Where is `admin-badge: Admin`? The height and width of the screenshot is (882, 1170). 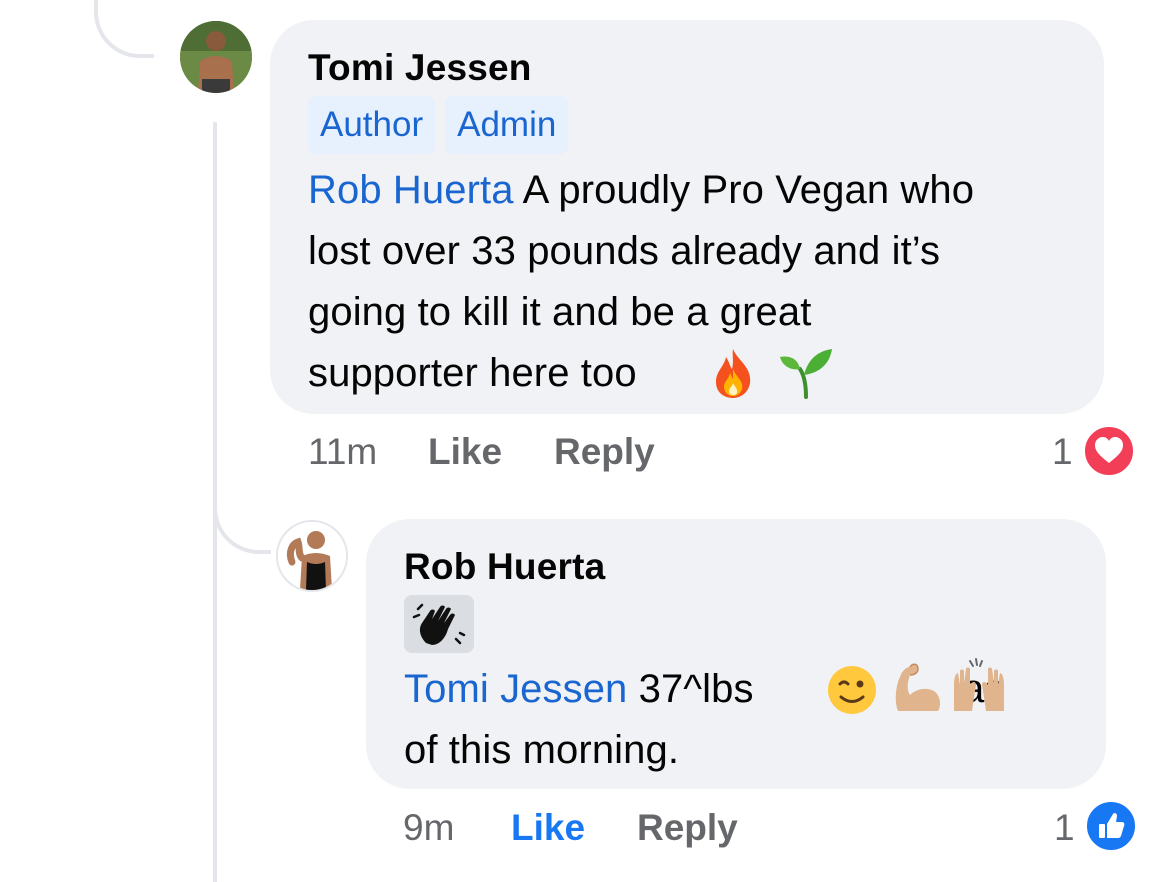 admin-badge: Admin is located at coordinates (507, 125).